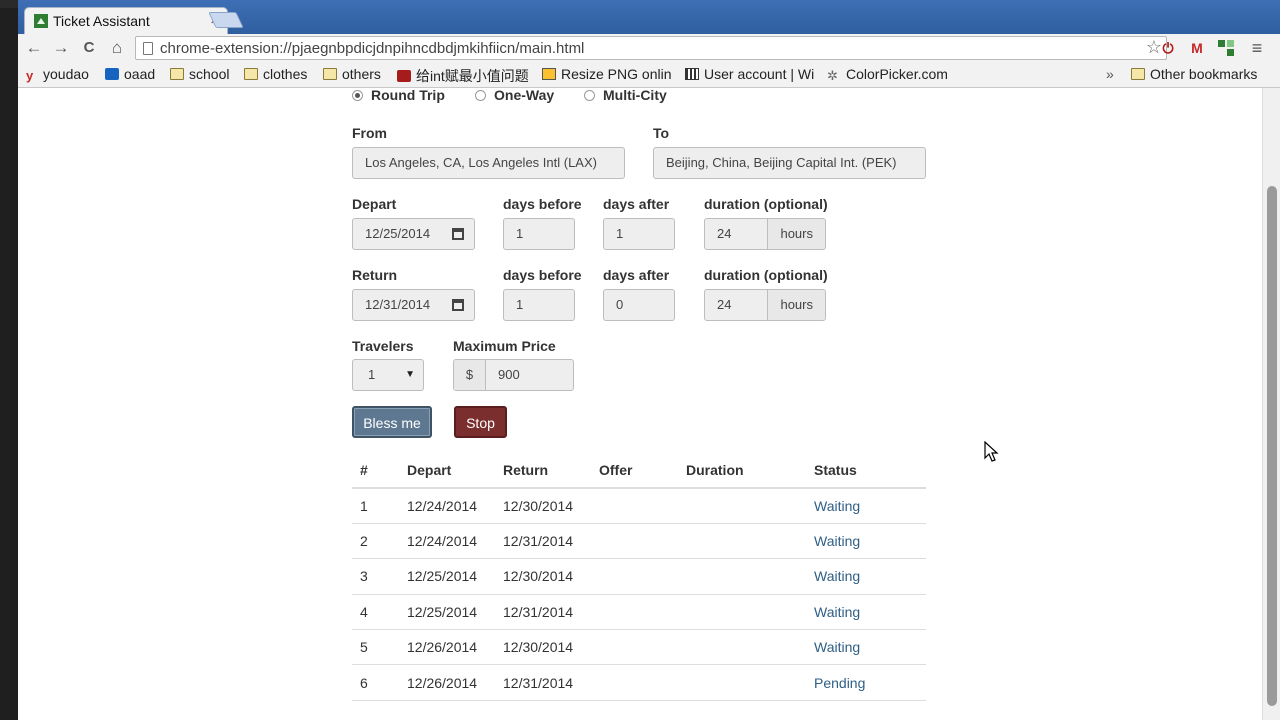 The width and height of the screenshot is (1280, 720). I want to click on back-icon: ←, so click(34, 48).